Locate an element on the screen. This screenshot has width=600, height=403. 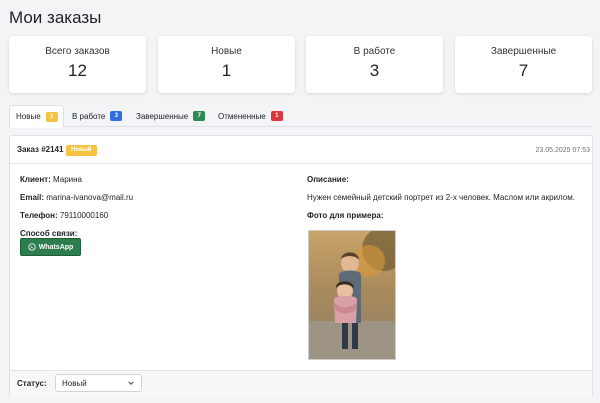
order-date: 23.05.2025 07:53 is located at coordinates (563, 150).